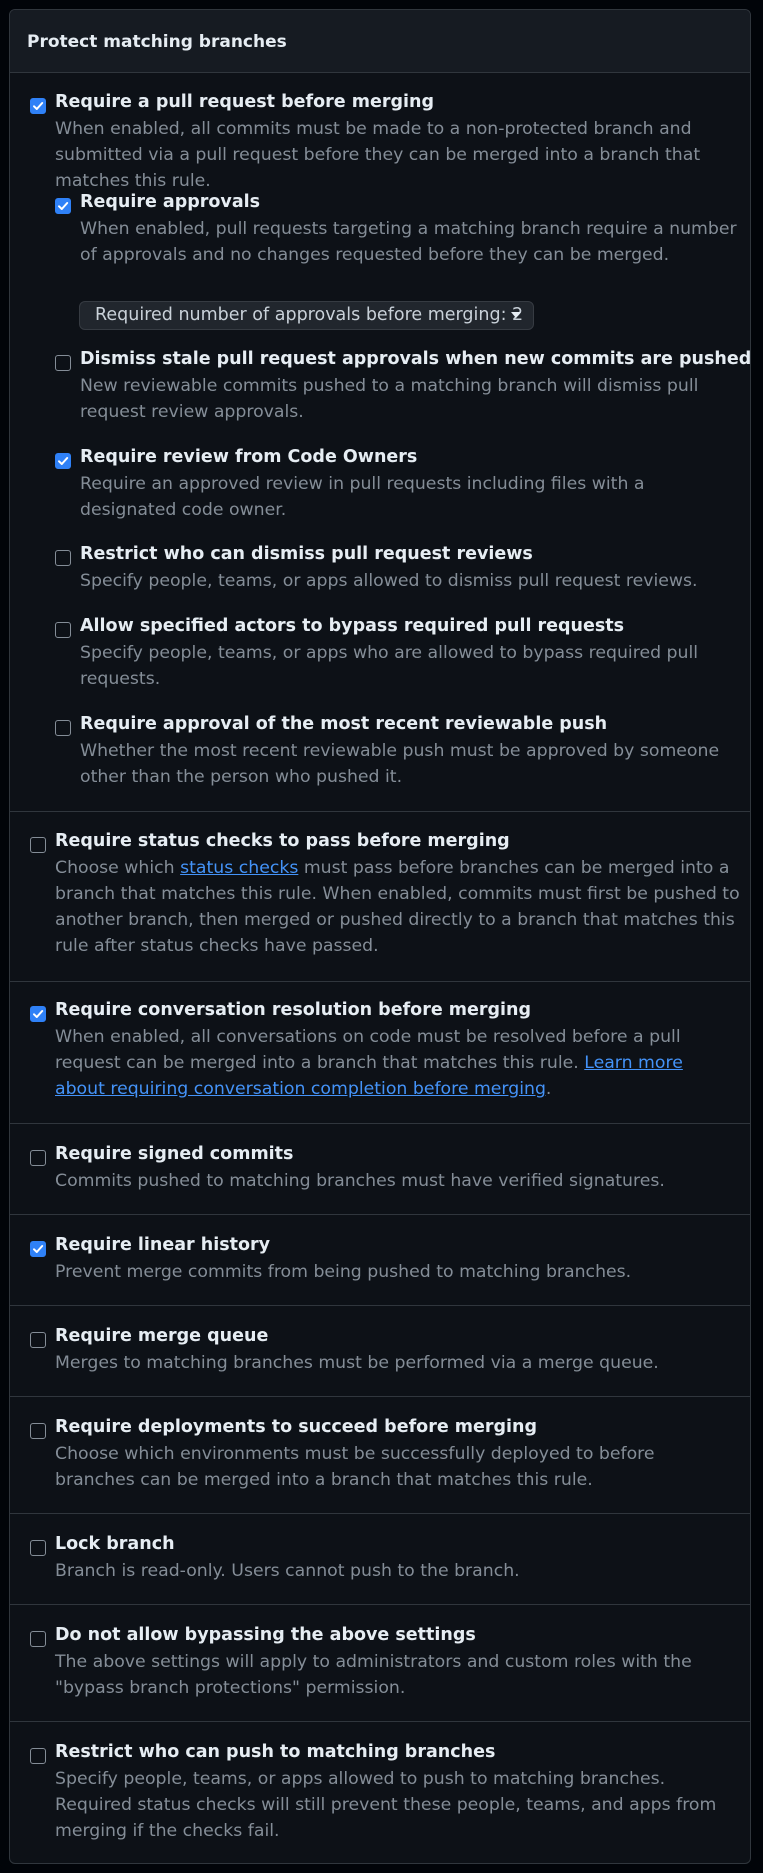 Image resolution: width=763 pixels, height=1873 pixels. I want to click on panel-title: Protect matching branches, so click(157, 42).